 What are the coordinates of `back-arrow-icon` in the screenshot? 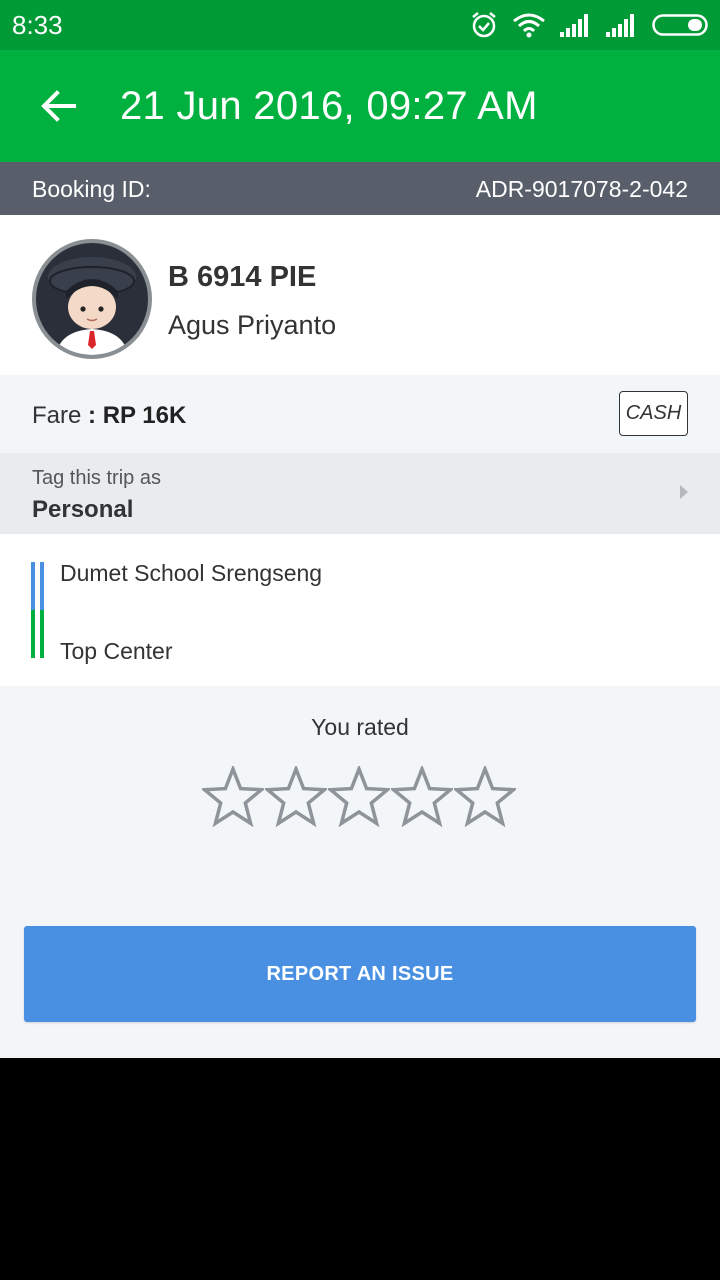 It's located at (58, 106).